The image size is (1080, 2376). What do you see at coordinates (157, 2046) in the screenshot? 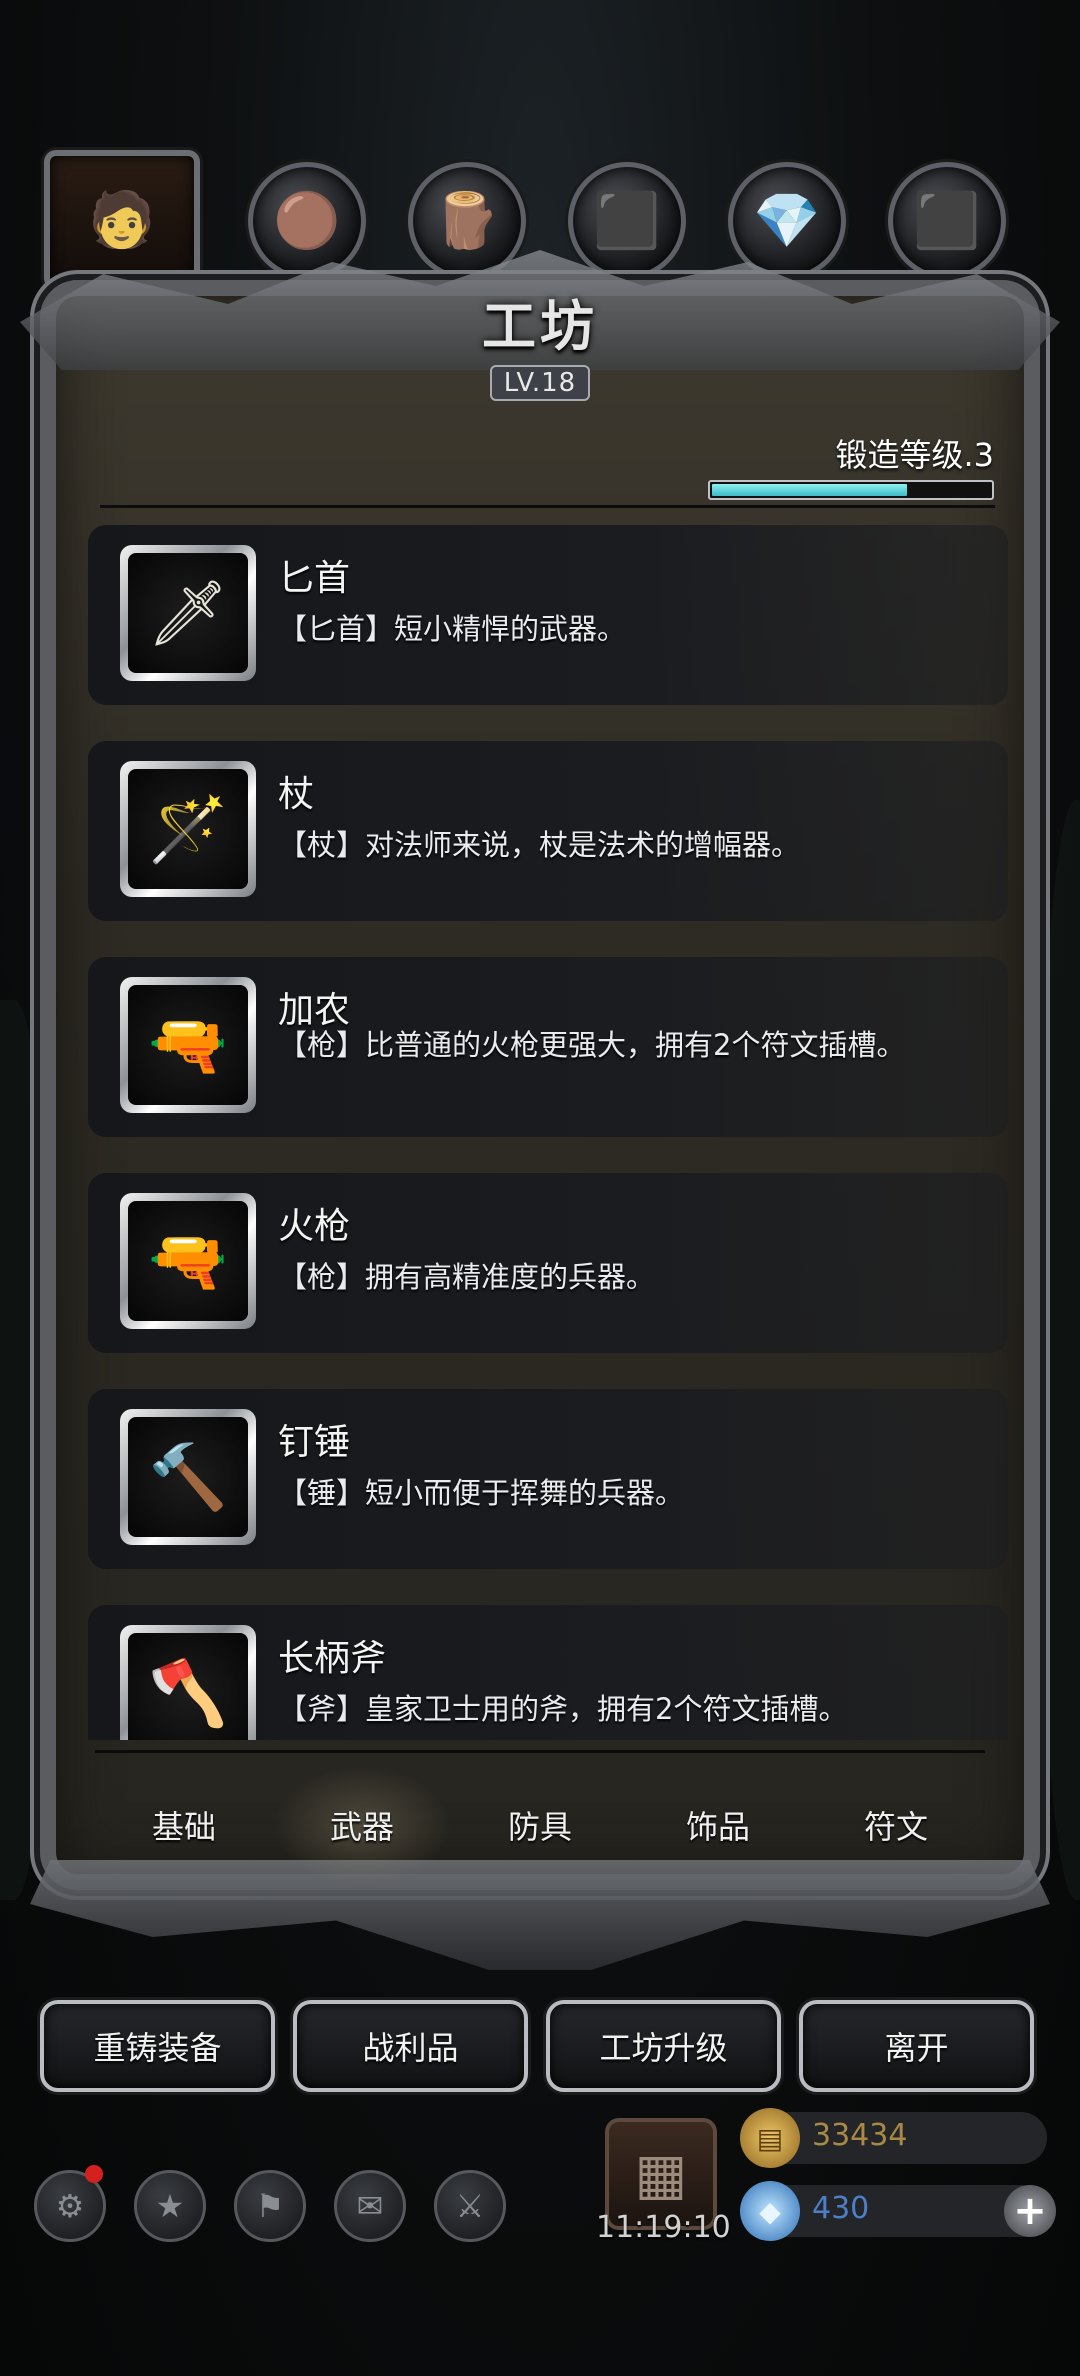
I see `reforge-button: 重铸装备` at bounding box center [157, 2046].